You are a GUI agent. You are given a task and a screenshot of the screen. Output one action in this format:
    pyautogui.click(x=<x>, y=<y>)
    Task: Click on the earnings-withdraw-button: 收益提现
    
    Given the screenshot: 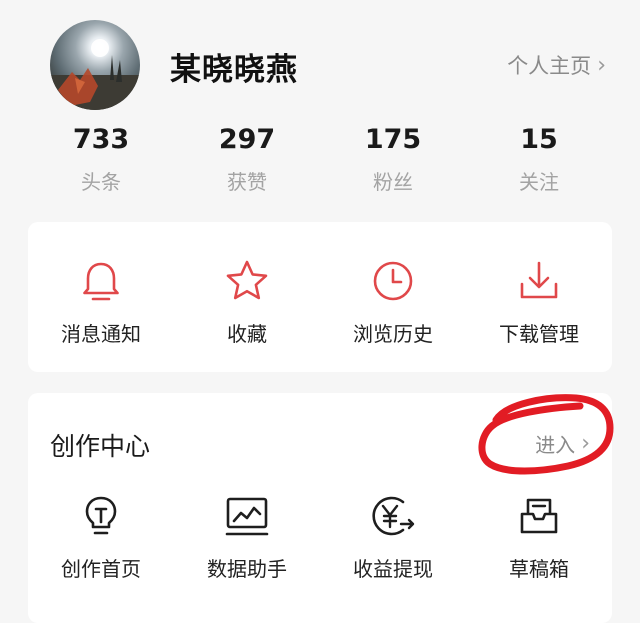 What is the action you would take?
    pyautogui.click(x=393, y=537)
    